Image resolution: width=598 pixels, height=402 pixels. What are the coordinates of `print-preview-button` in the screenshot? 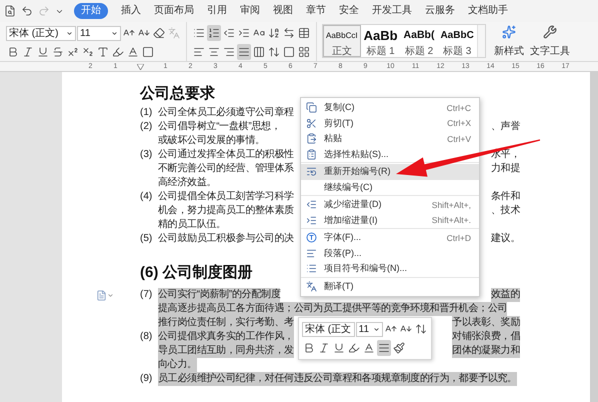 It's located at (10, 11).